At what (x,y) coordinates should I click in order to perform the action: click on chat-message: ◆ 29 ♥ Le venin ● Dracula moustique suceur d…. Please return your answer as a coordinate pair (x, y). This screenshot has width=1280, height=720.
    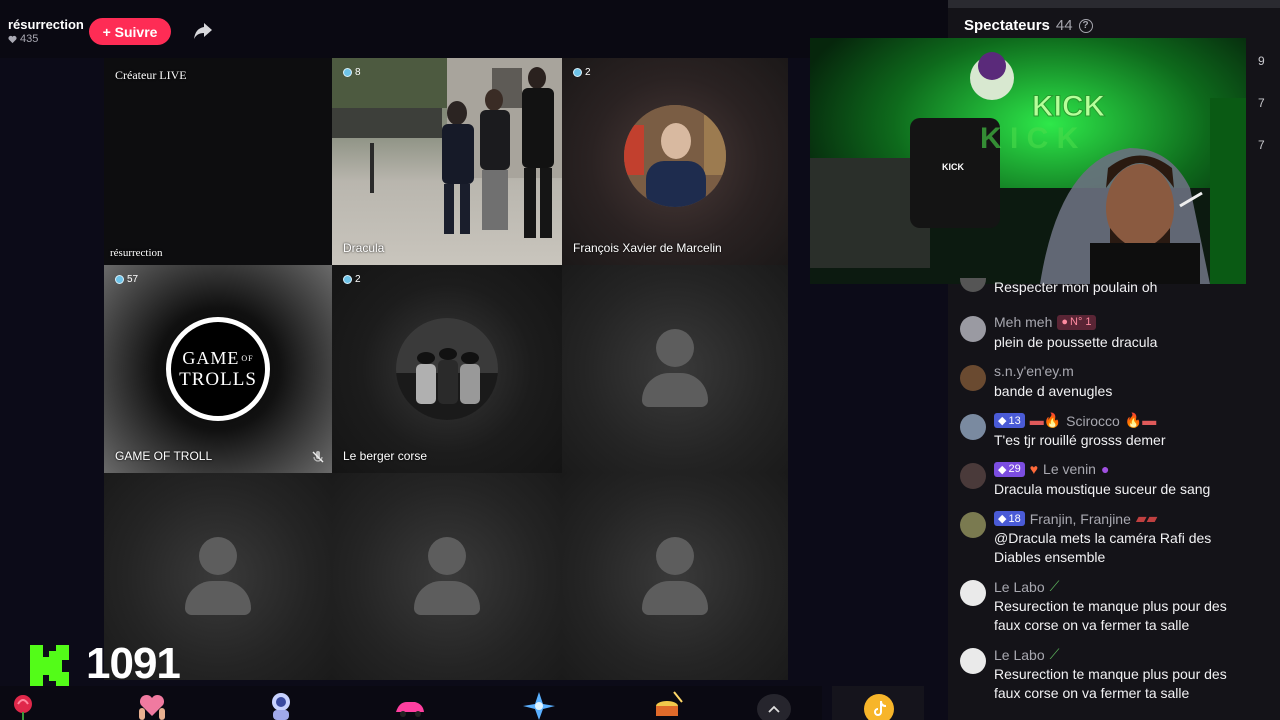
    Looking at the image, I should click on (1108, 483).